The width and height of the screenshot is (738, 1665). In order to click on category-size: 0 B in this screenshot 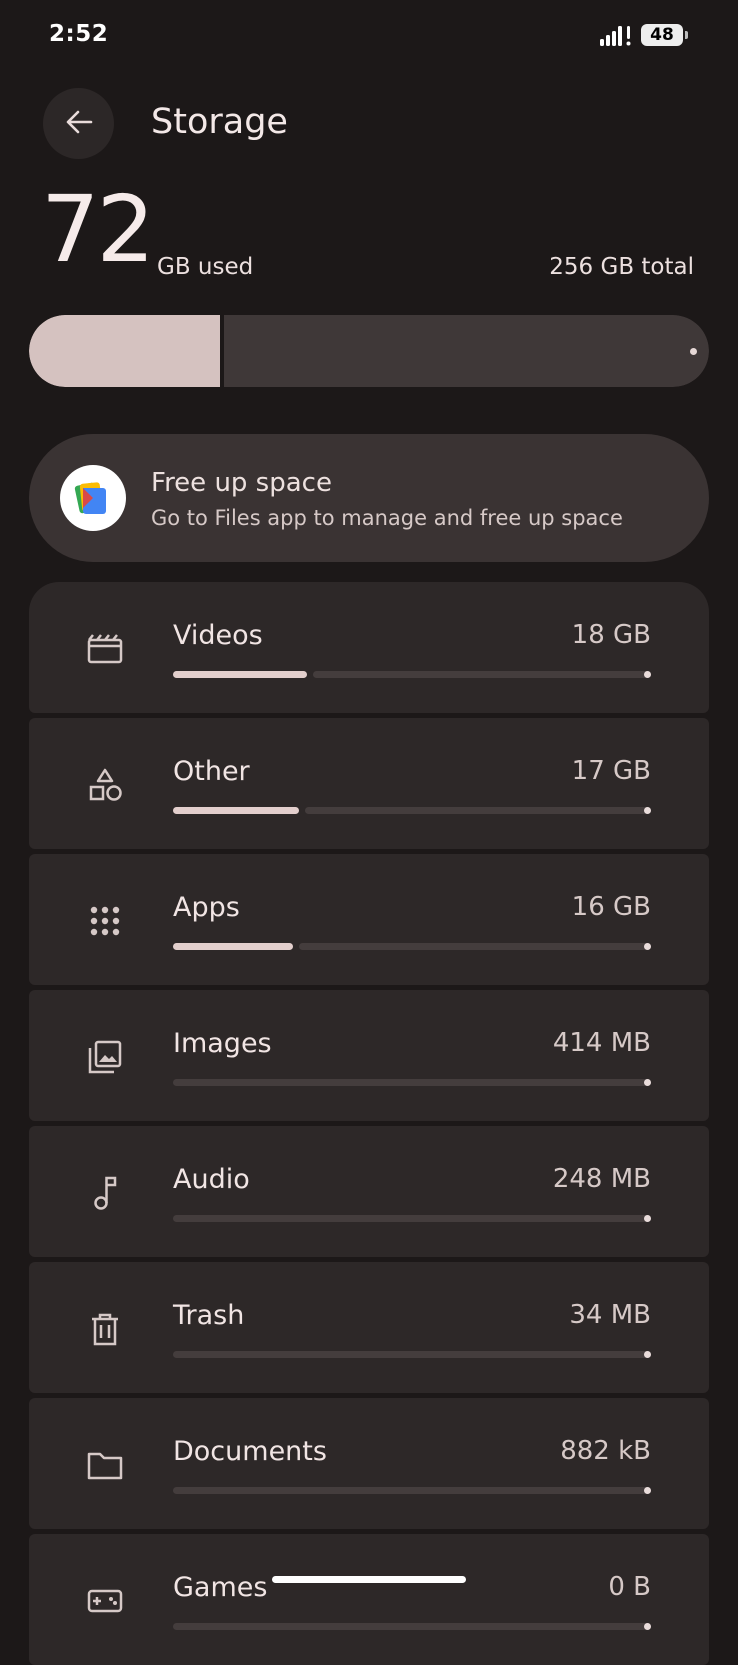, I will do `click(629, 1587)`.